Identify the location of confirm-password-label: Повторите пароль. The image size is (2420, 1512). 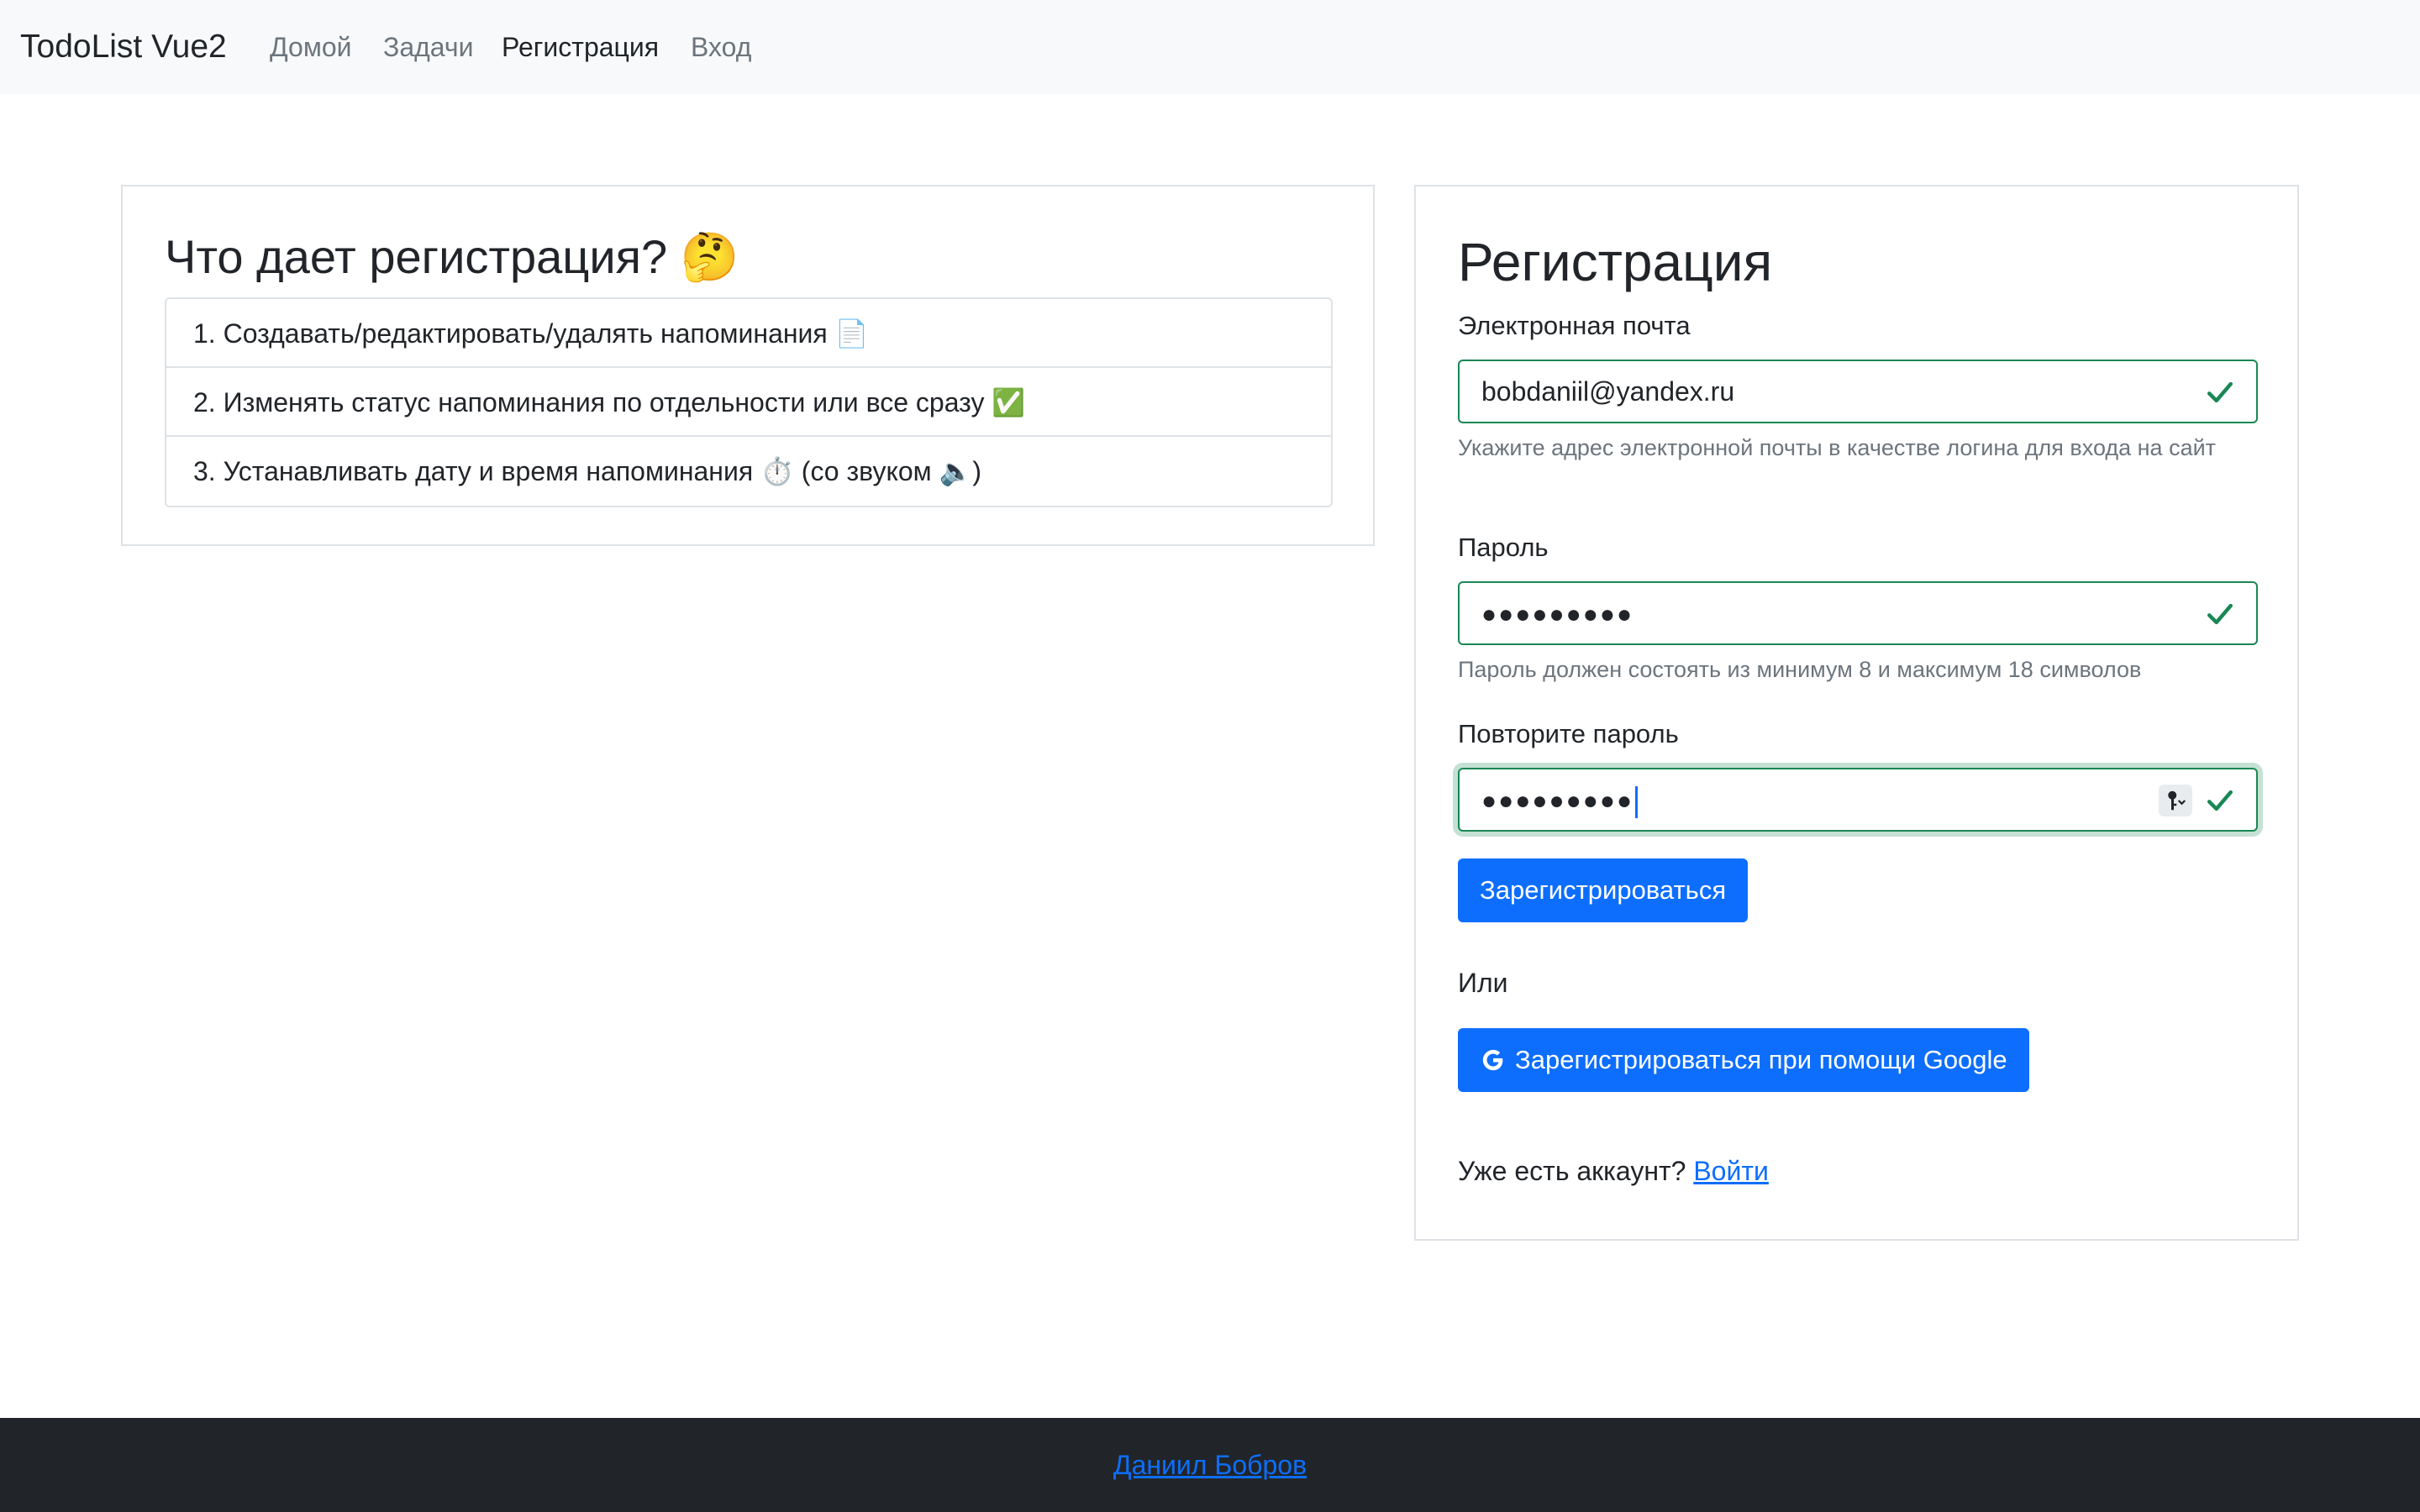
(1568, 733).